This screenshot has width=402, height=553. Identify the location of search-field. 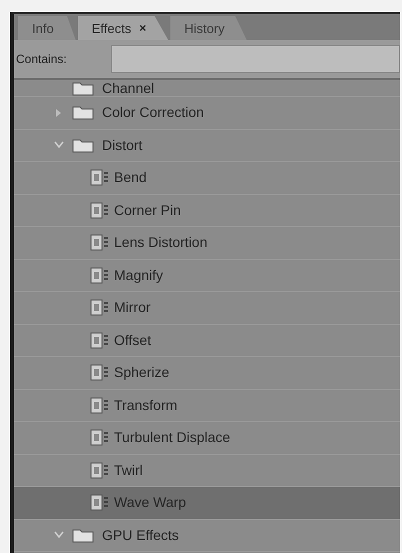
(255, 59).